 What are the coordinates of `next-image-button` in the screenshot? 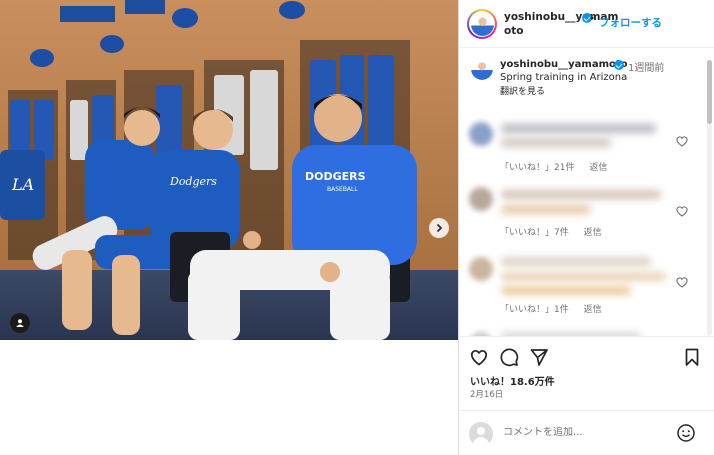 It's located at (439, 228).